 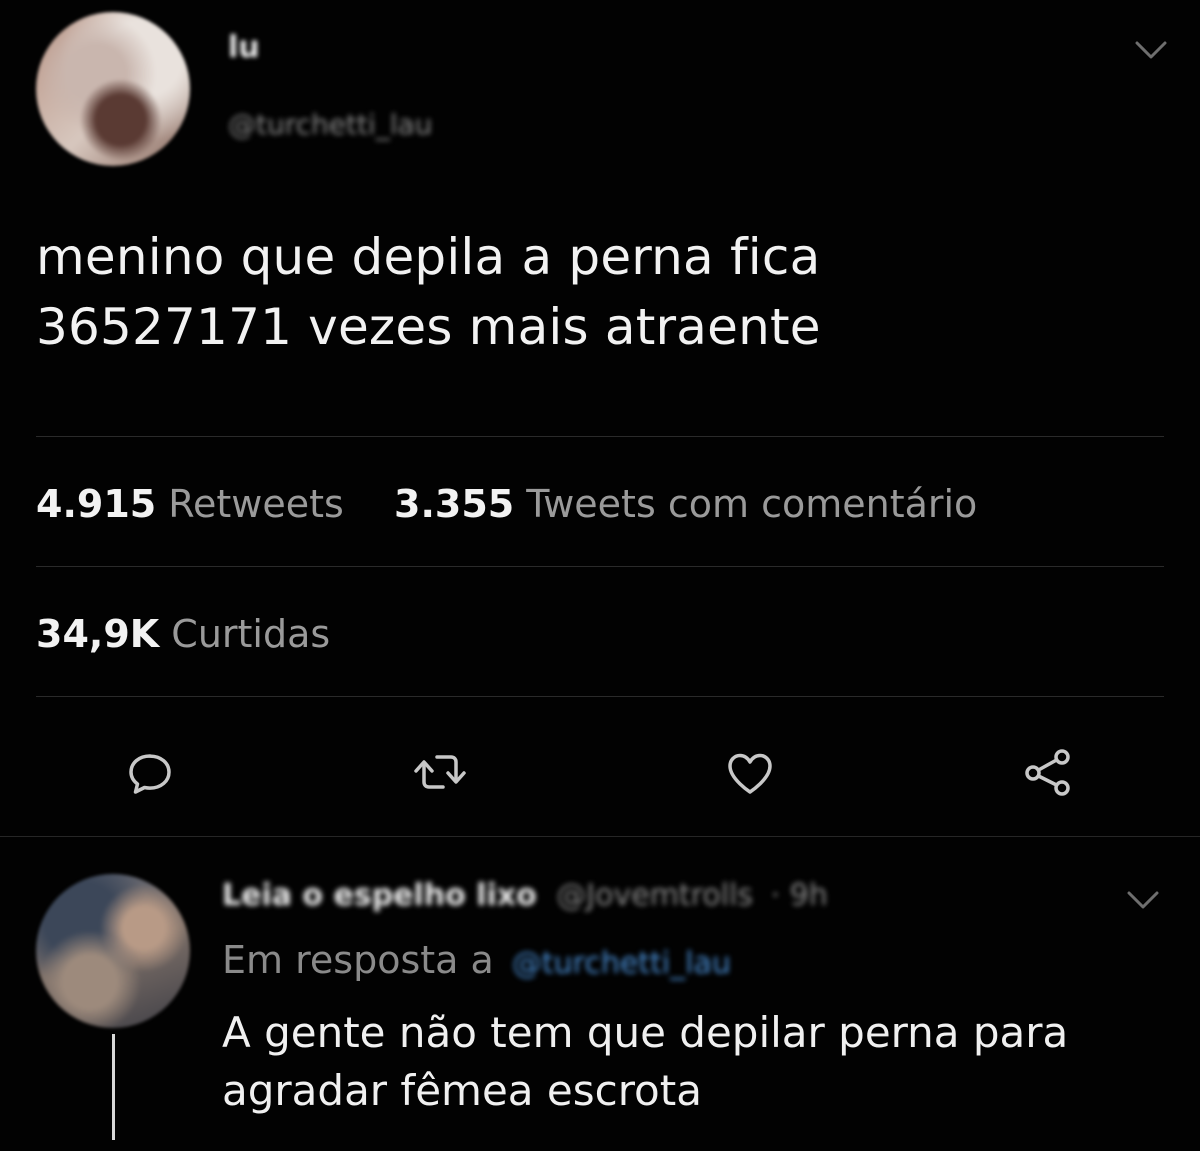 What do you see at coordinates (454, 504) in the screenshot?
I see `quote-tweets-count: 3.355` at bounding box center [454, 504].